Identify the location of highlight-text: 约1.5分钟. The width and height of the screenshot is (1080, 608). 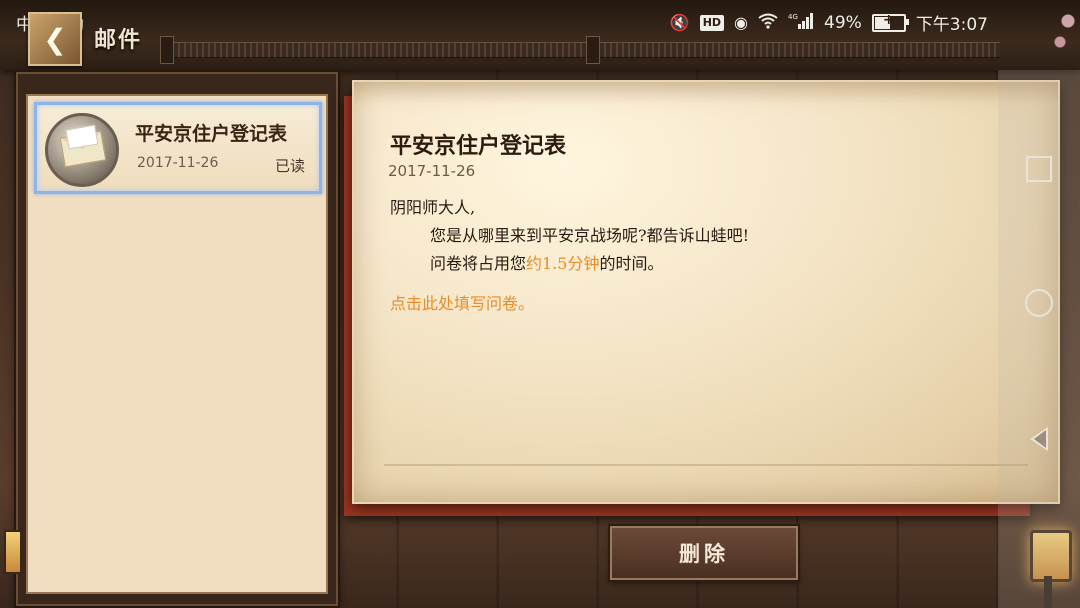
(563, 263).